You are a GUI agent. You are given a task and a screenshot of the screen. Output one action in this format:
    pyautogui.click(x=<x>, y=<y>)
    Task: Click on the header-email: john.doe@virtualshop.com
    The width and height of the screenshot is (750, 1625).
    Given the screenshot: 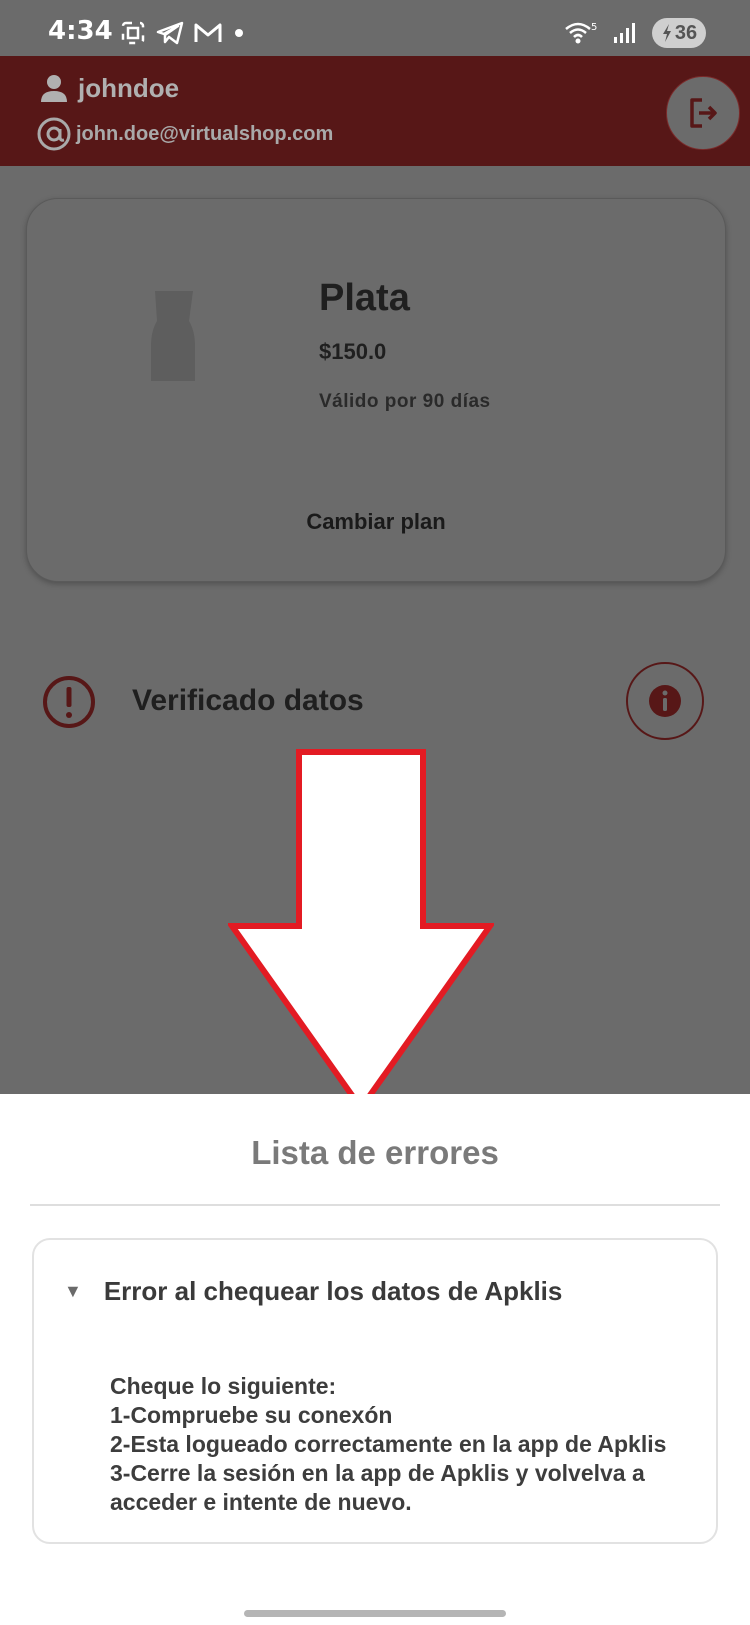 What is the action you would take?
    pyautogui.click(x=184, y=134)
    